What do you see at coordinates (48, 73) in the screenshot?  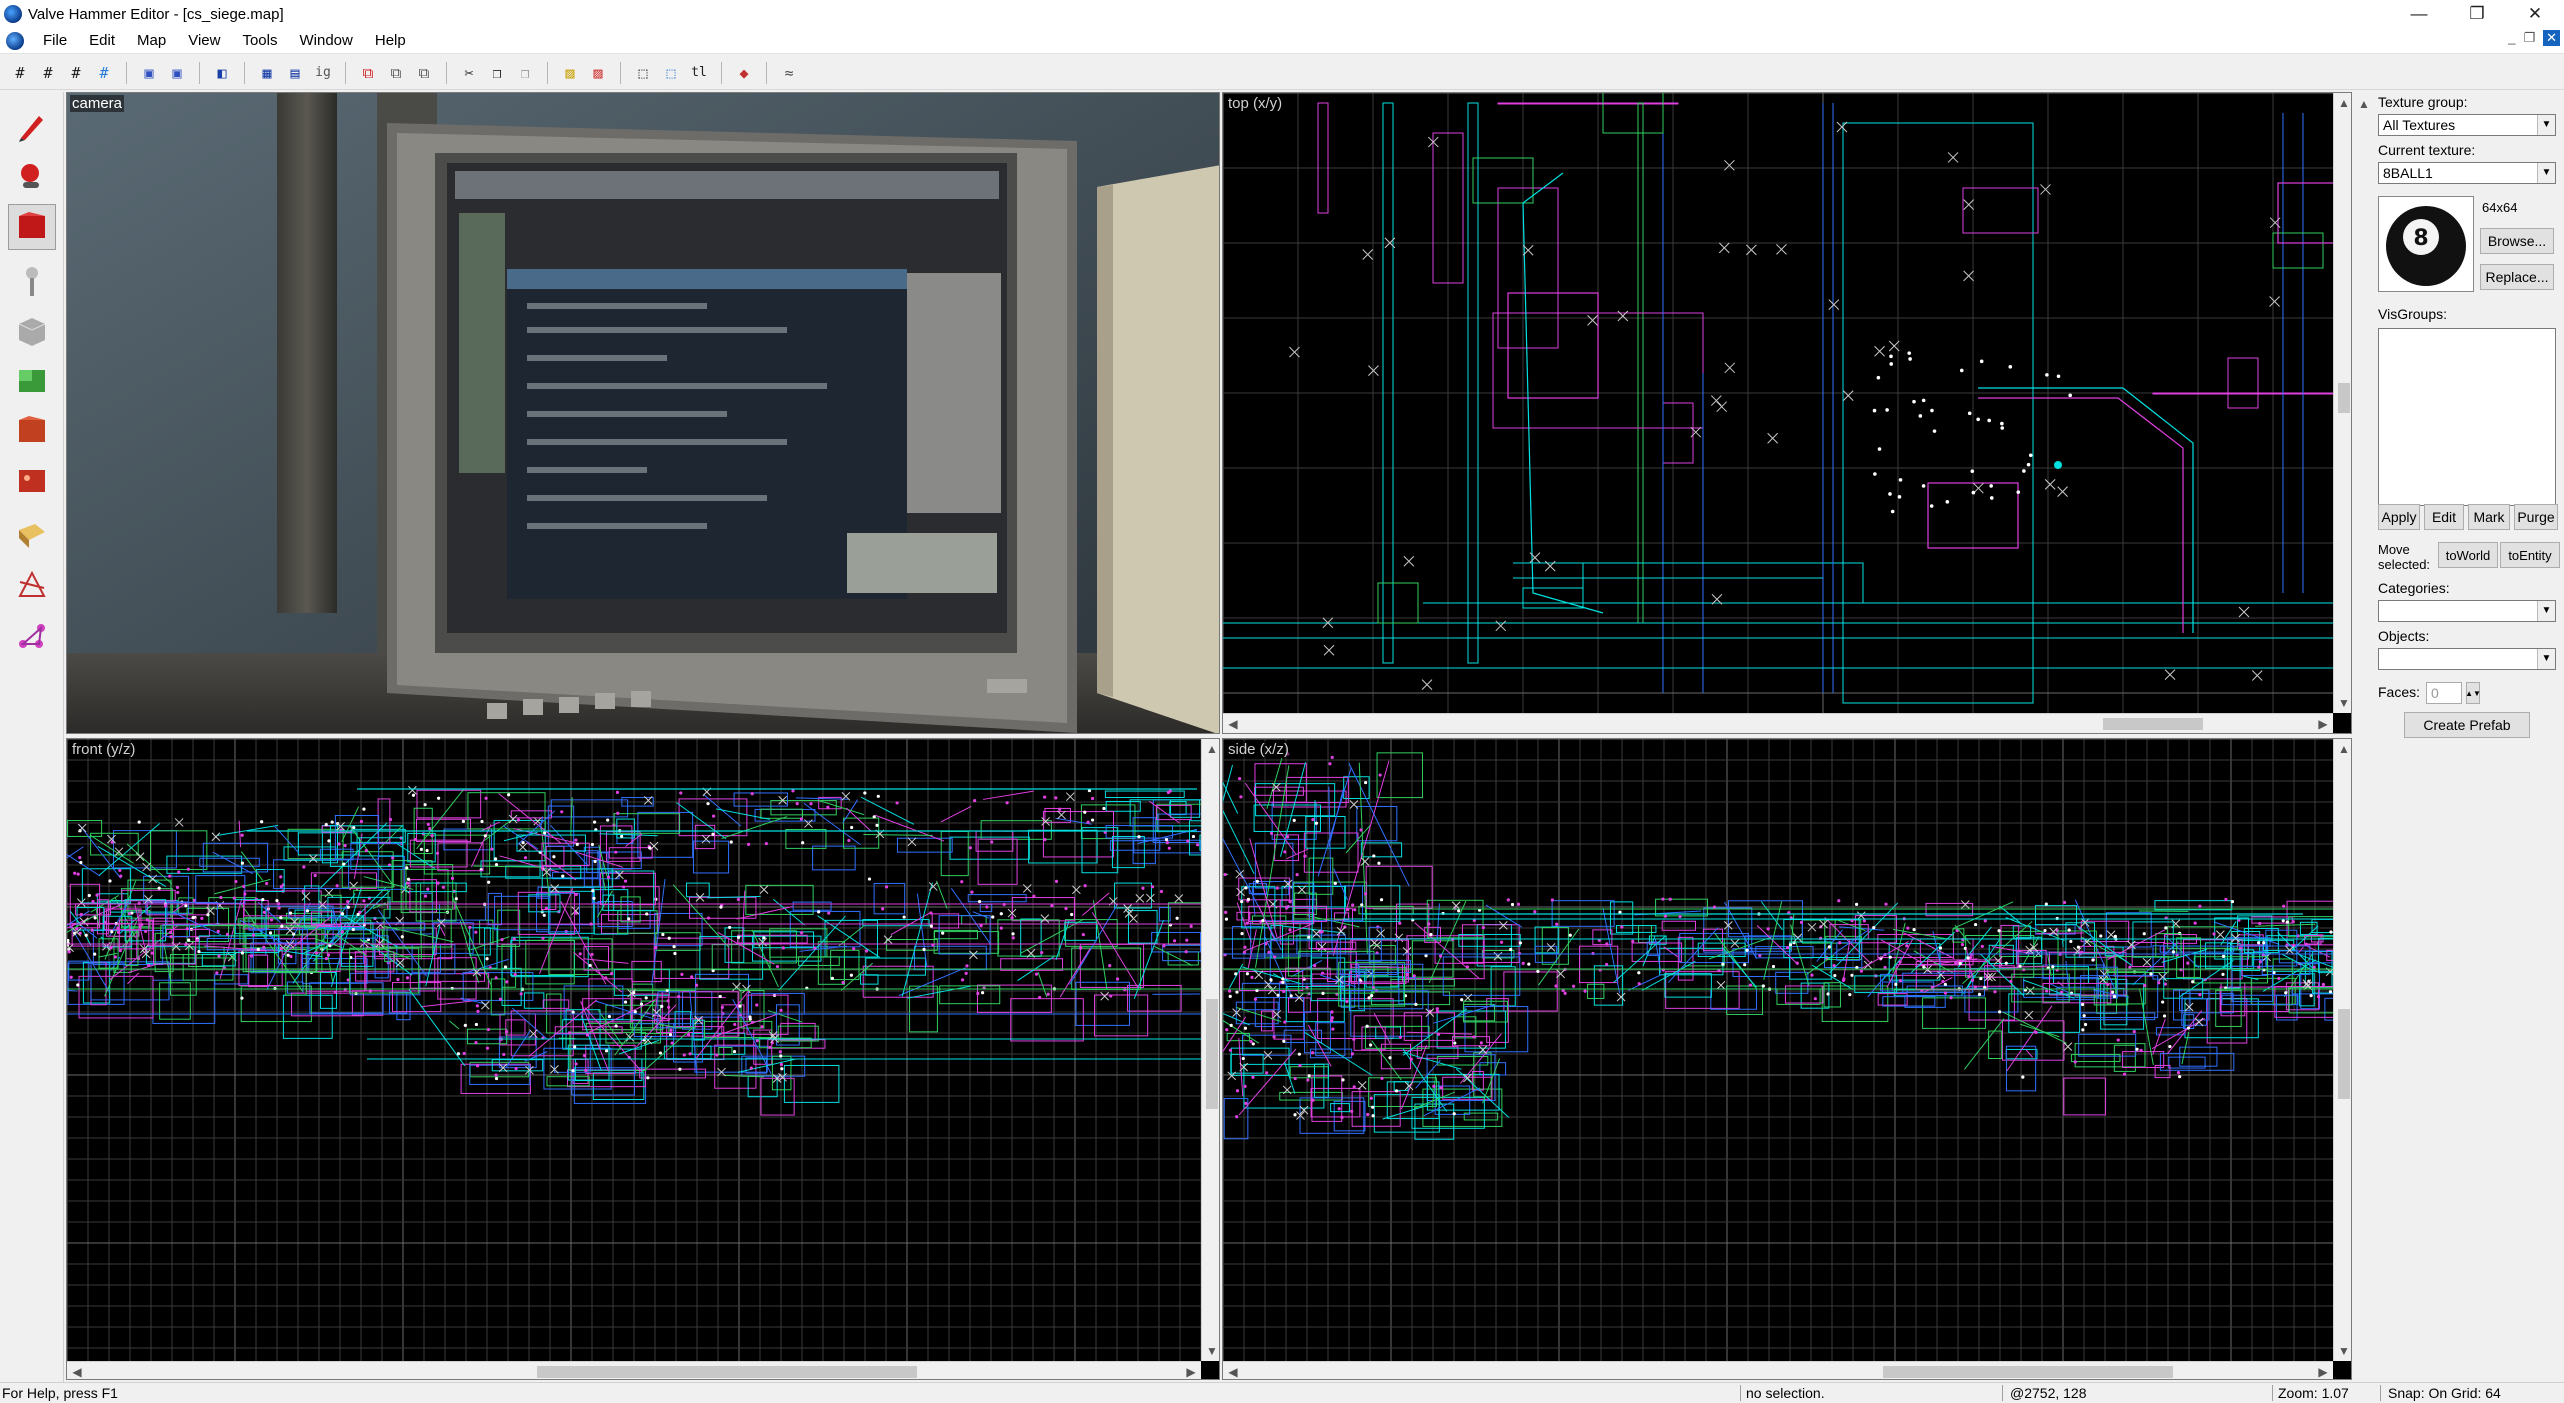 I see `grid-3d-icon: #` at bounding box center [48, 73].